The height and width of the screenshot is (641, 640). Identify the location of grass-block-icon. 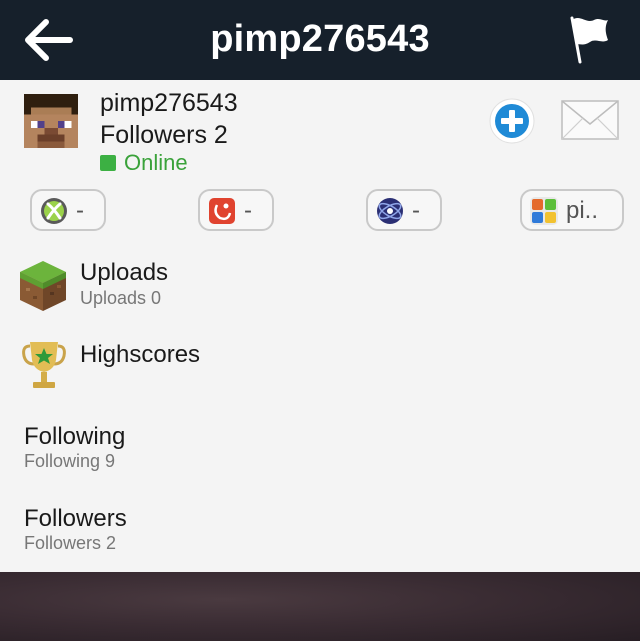
(43, 286).